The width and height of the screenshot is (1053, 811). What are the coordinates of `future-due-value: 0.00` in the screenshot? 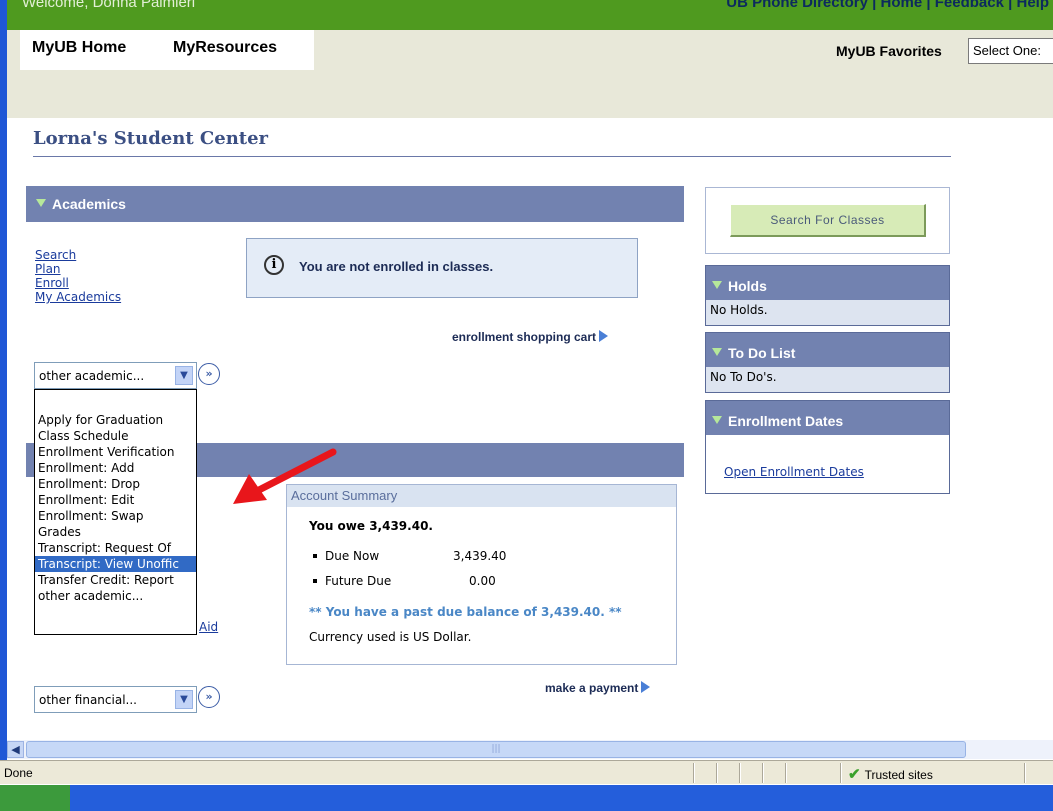 It's located at (482, 581).